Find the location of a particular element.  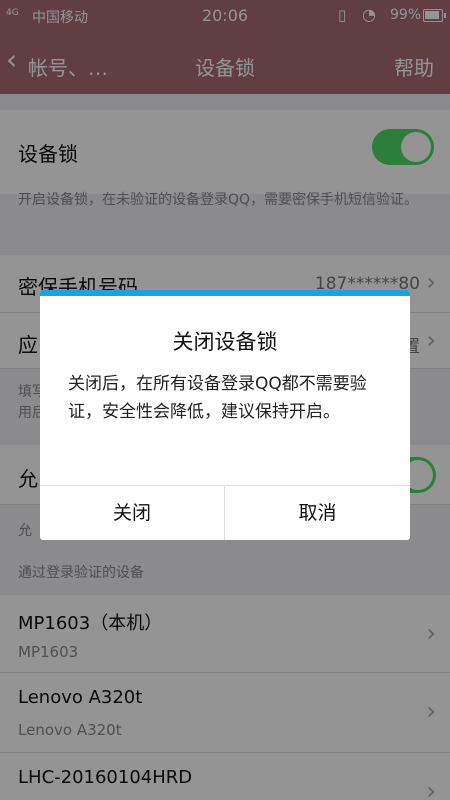

dialog-buttons: 关闭 取消 is located at coordinates (225, 512).